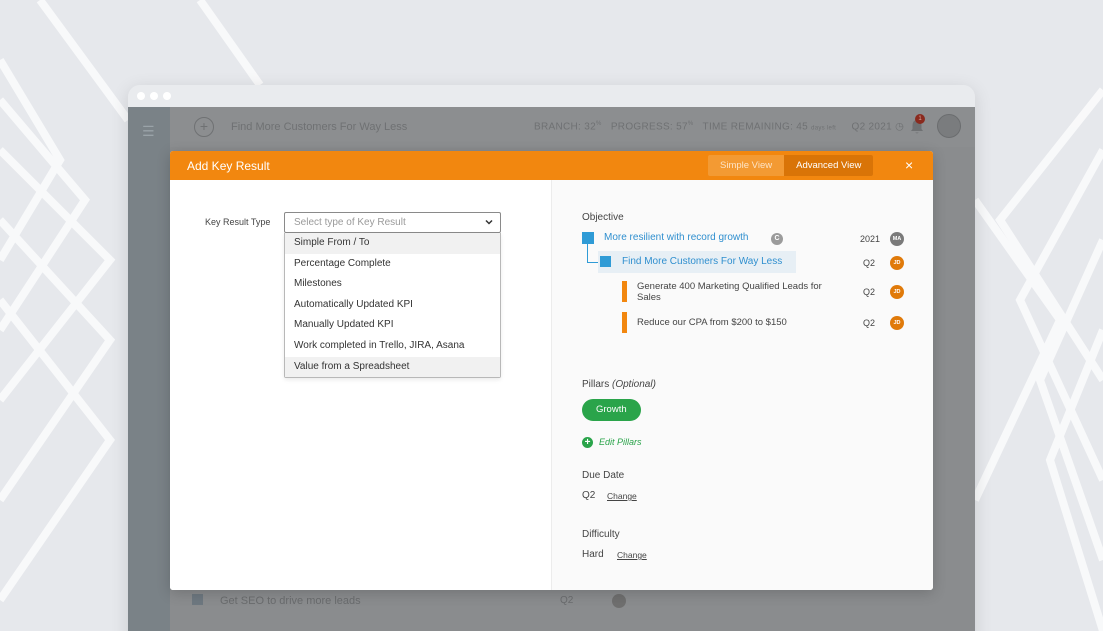 This screenshot has width=1103, height=631. What do you see at coordinates (869, 263) in the screenshot?
I see `objective-quarter: Q2` at bounding box center [869, 263].